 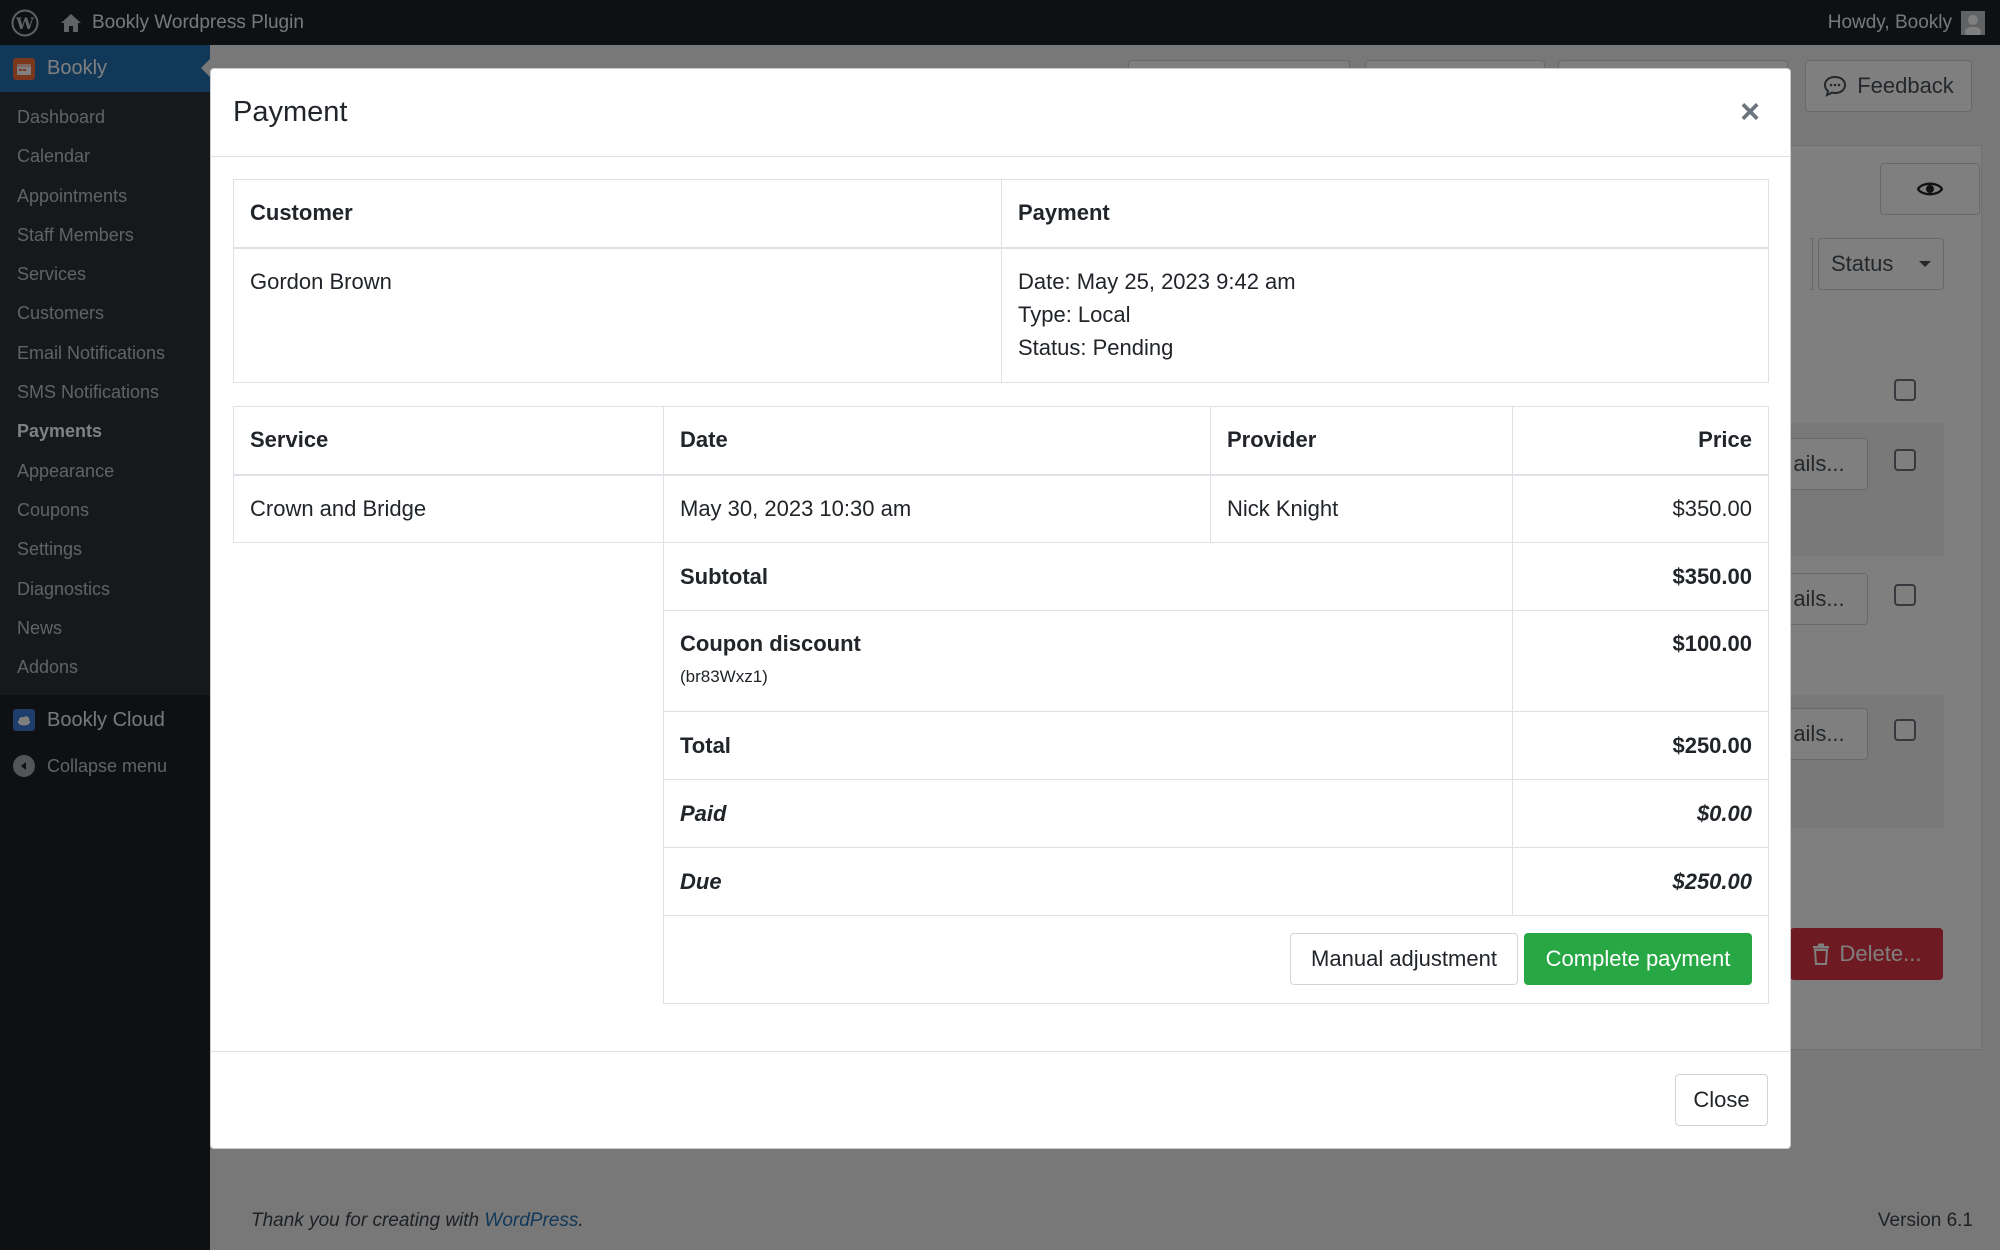 I want to click on date-cell: May 30, 2023 10:30 am, so click(x=937, y=508).